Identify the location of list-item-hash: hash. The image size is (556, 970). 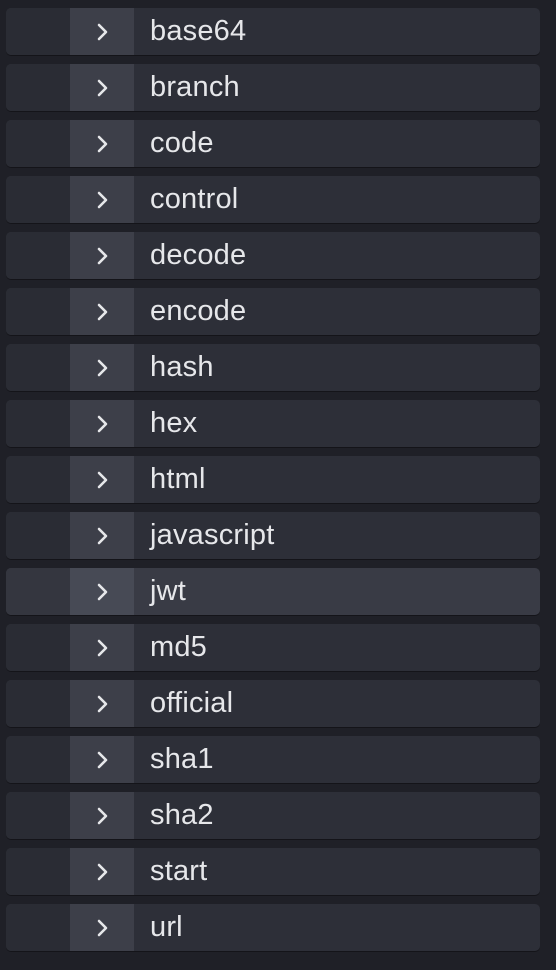
(273, 367).